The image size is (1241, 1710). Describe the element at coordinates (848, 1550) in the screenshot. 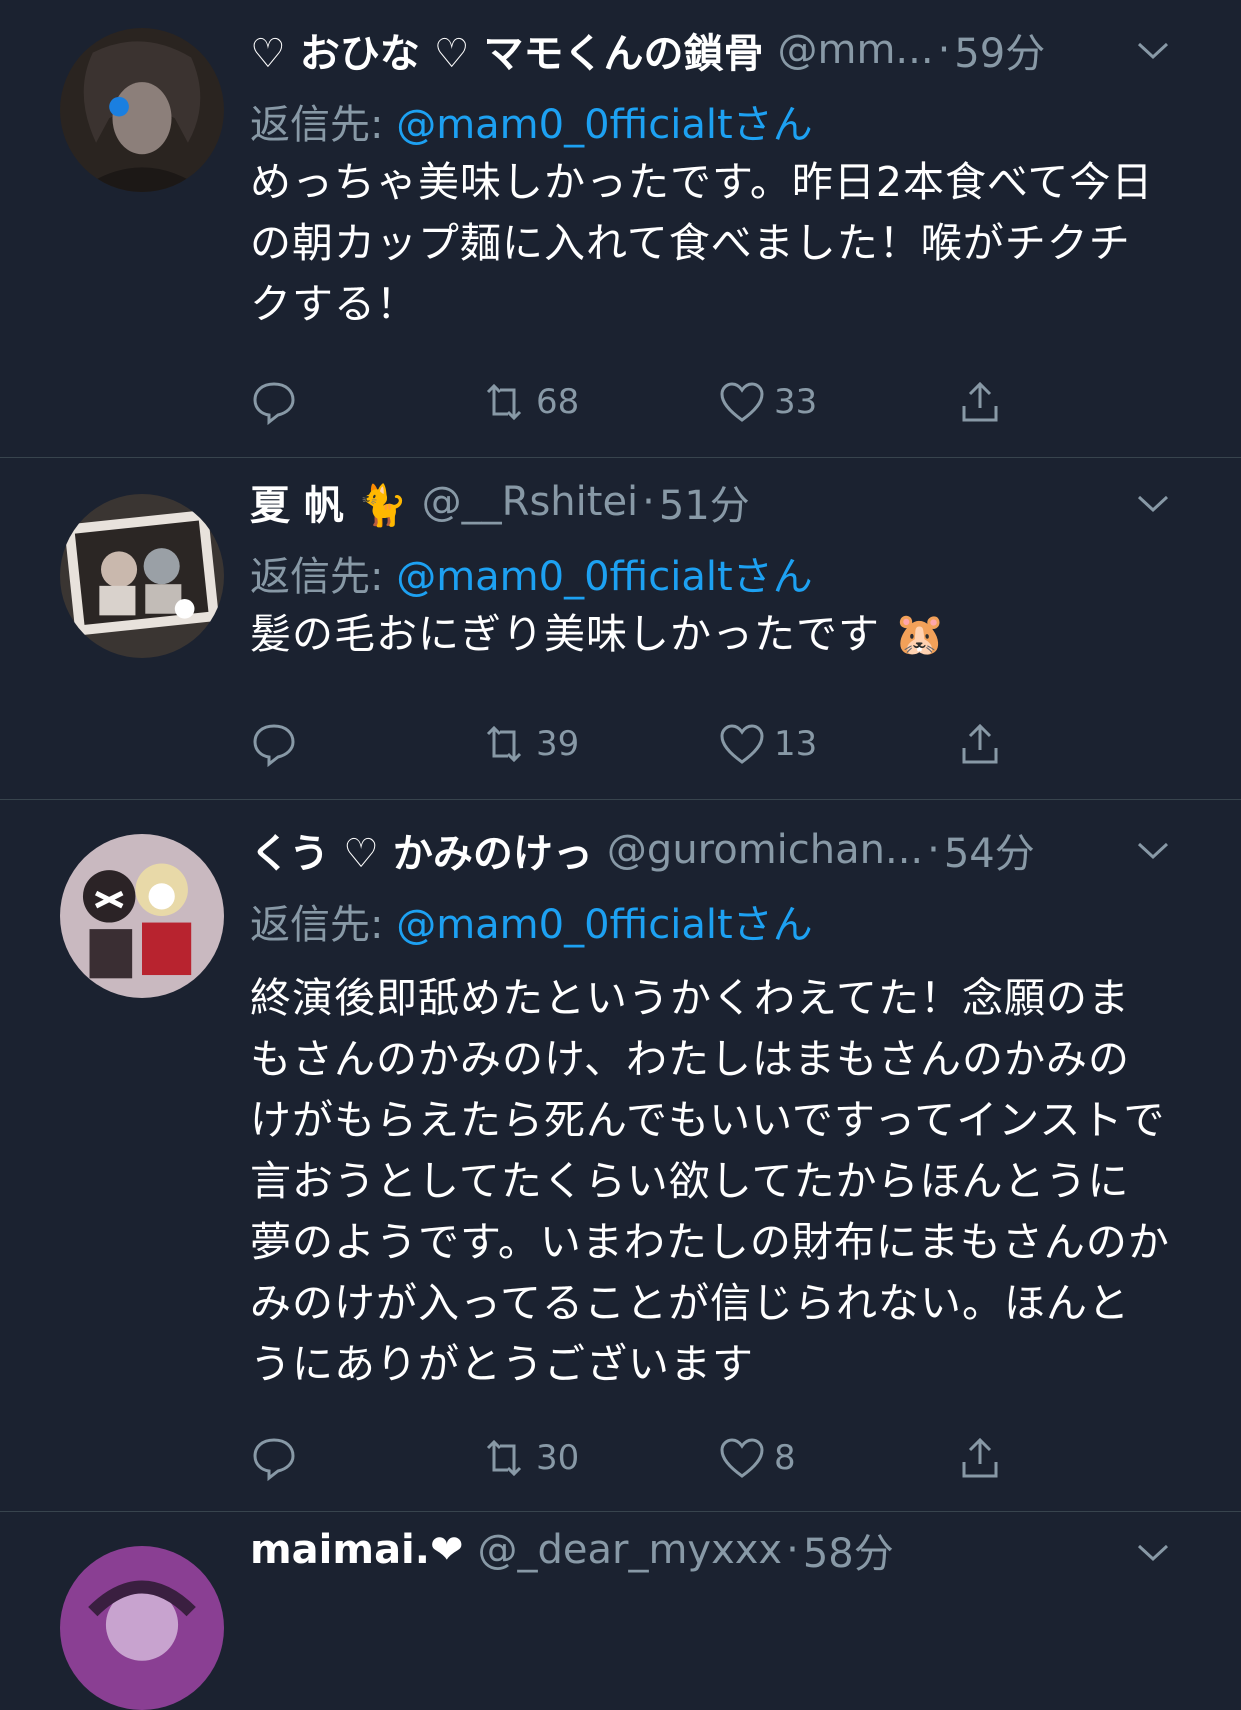

I see `timestamp: 58分` at that location.